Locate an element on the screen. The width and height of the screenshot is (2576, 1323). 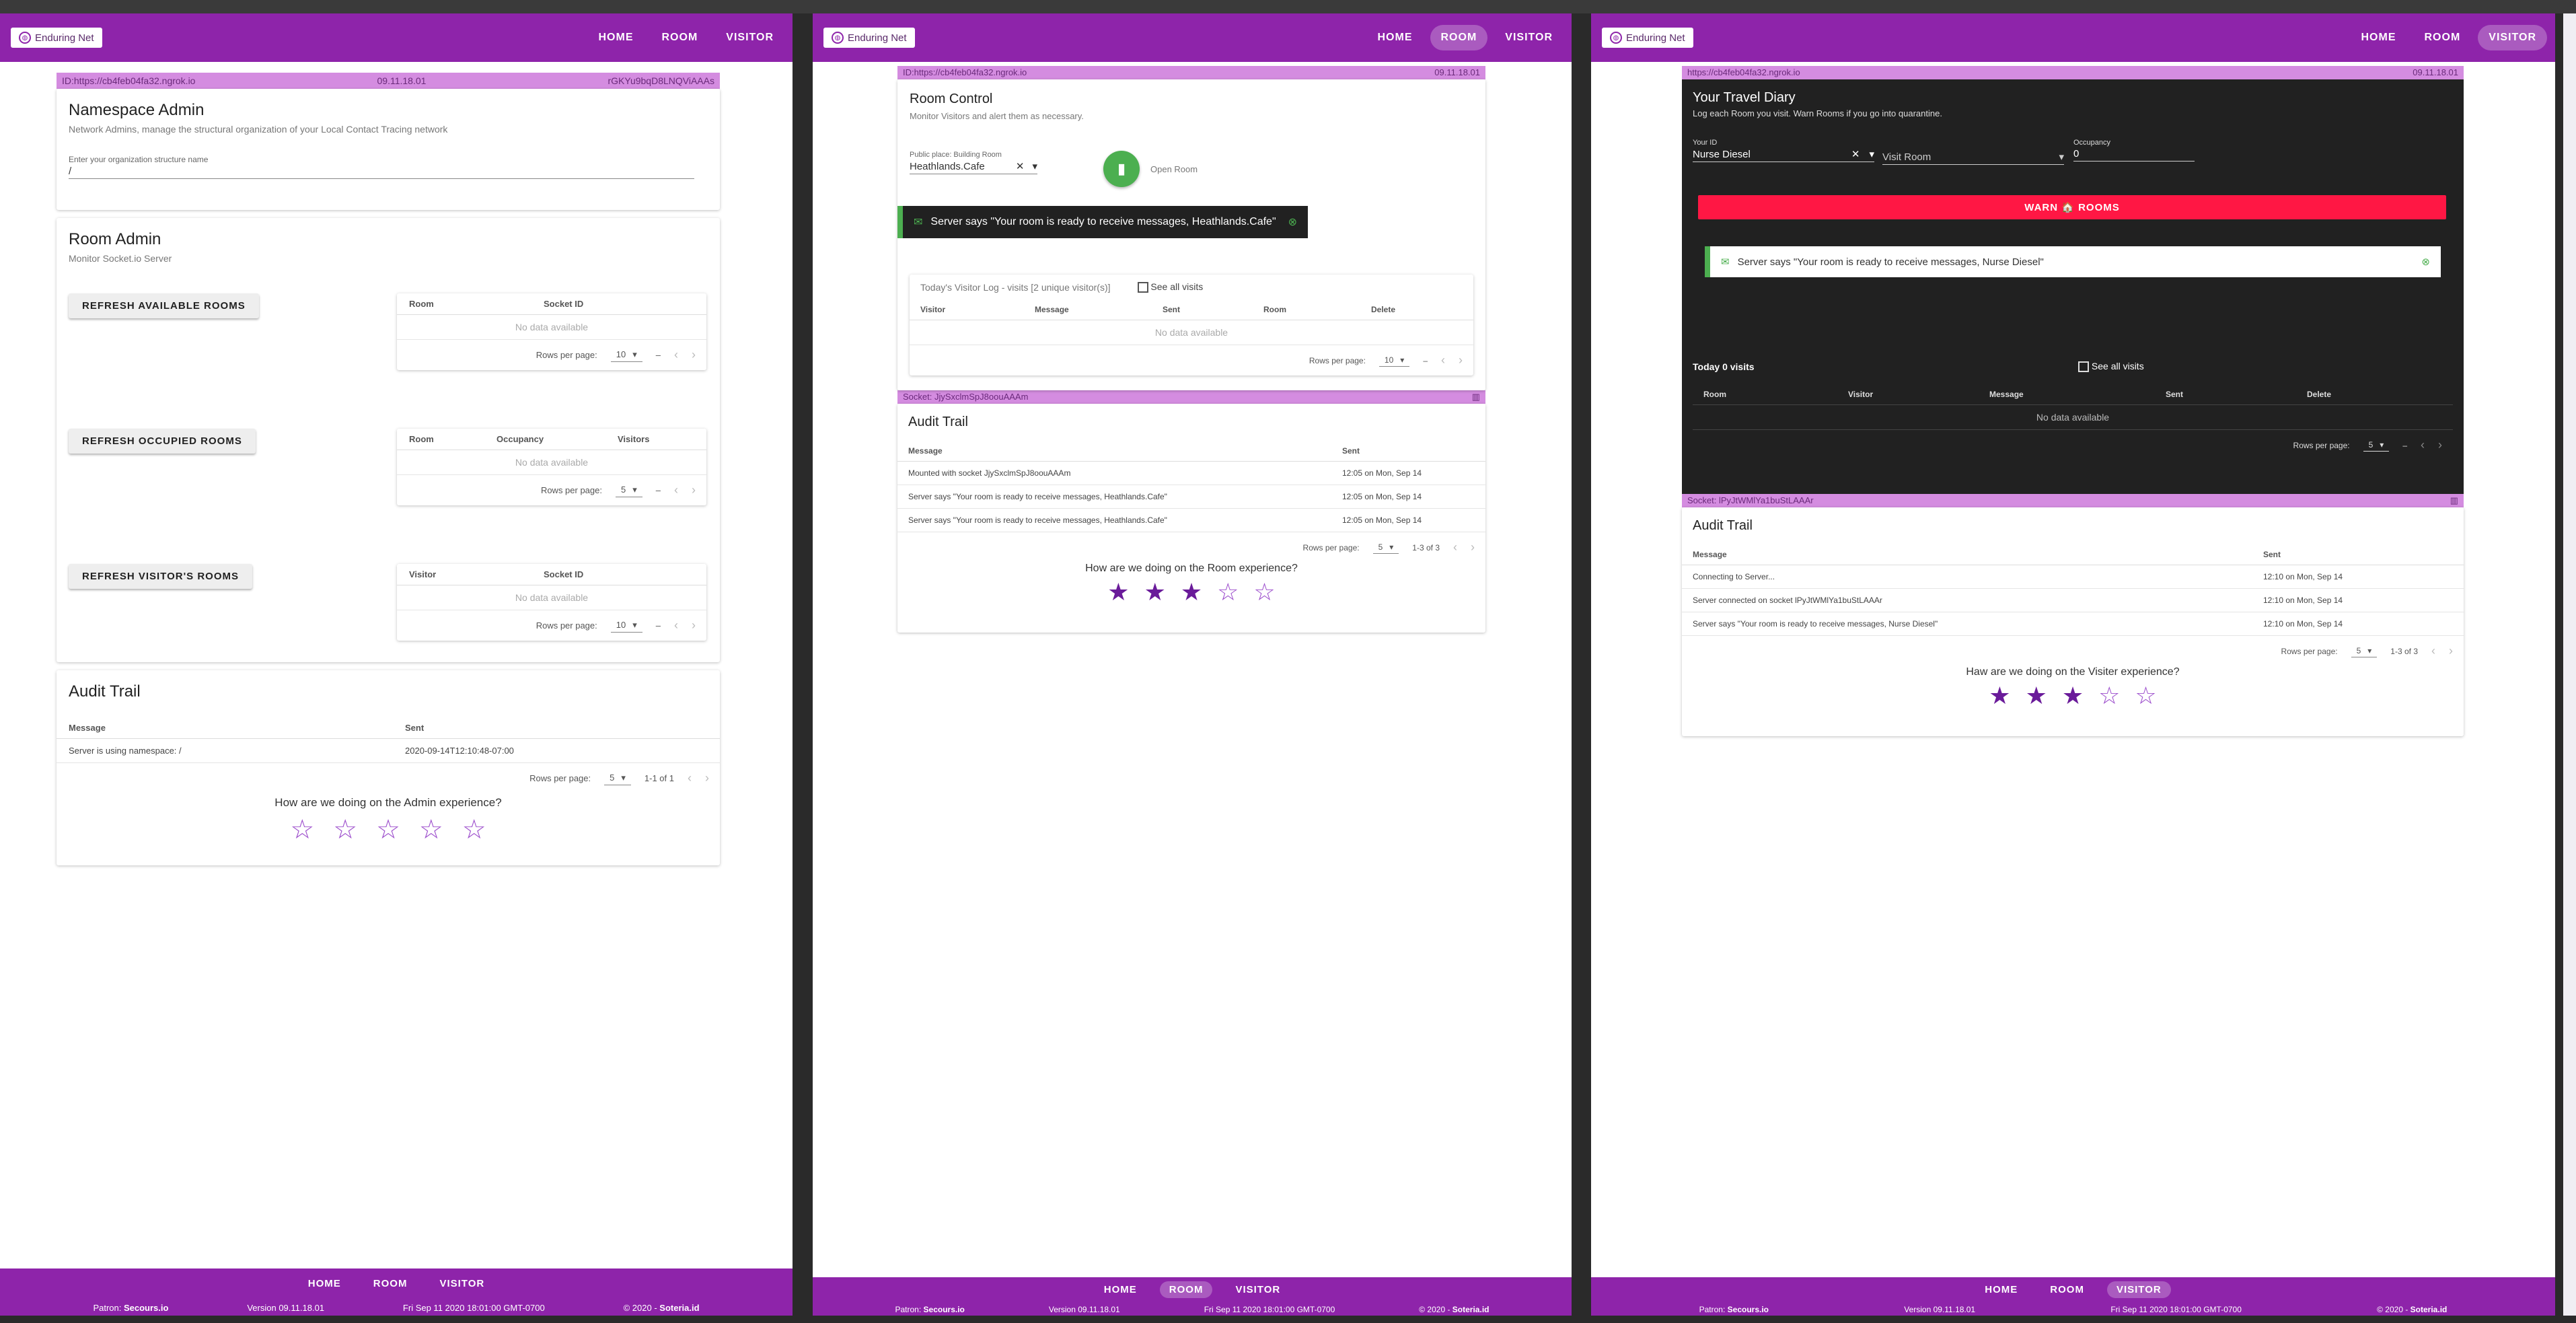
room-admin-subtitle: Monitor Socket.io Server is located at coordinates (120, 258).